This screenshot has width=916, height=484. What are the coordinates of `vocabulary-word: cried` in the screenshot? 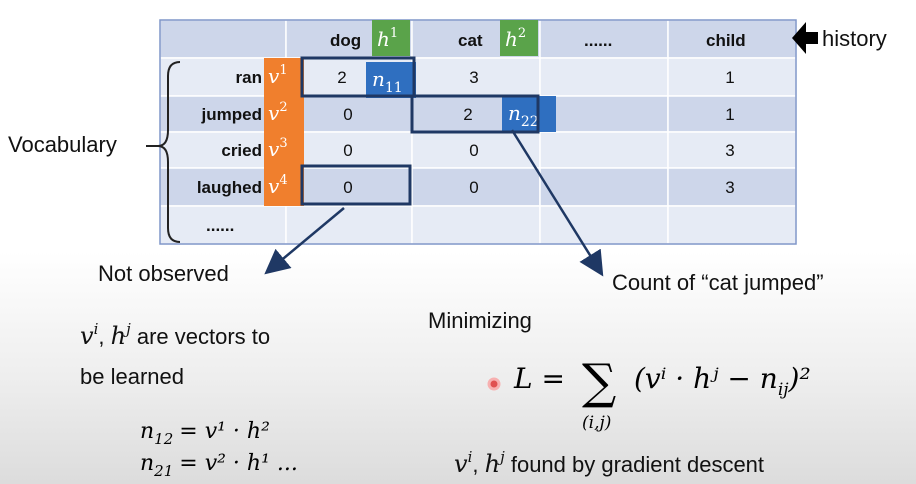 It's located at (241, 150).